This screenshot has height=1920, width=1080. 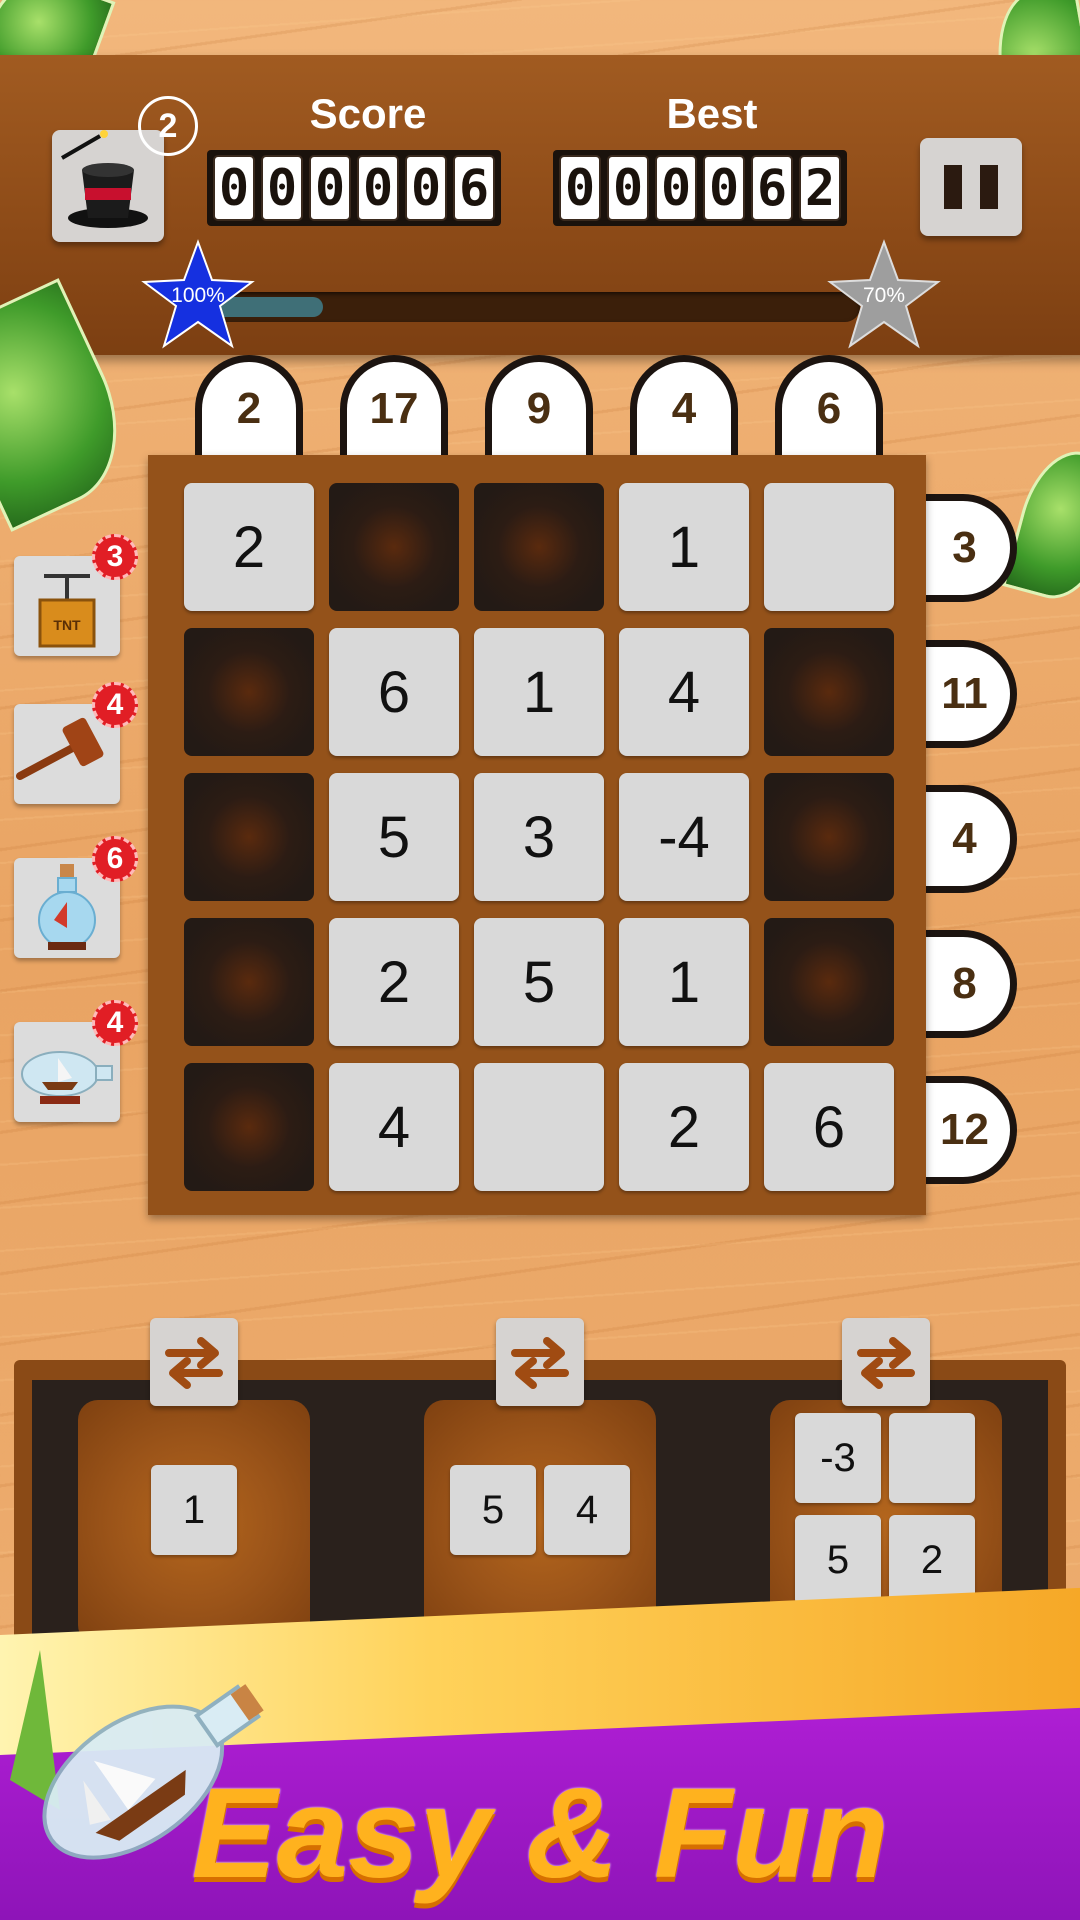 What do you see at coordinates (932, 1560) in the screenshot?
I see `piece-tile: 2` at bounding box center [932, 1560].